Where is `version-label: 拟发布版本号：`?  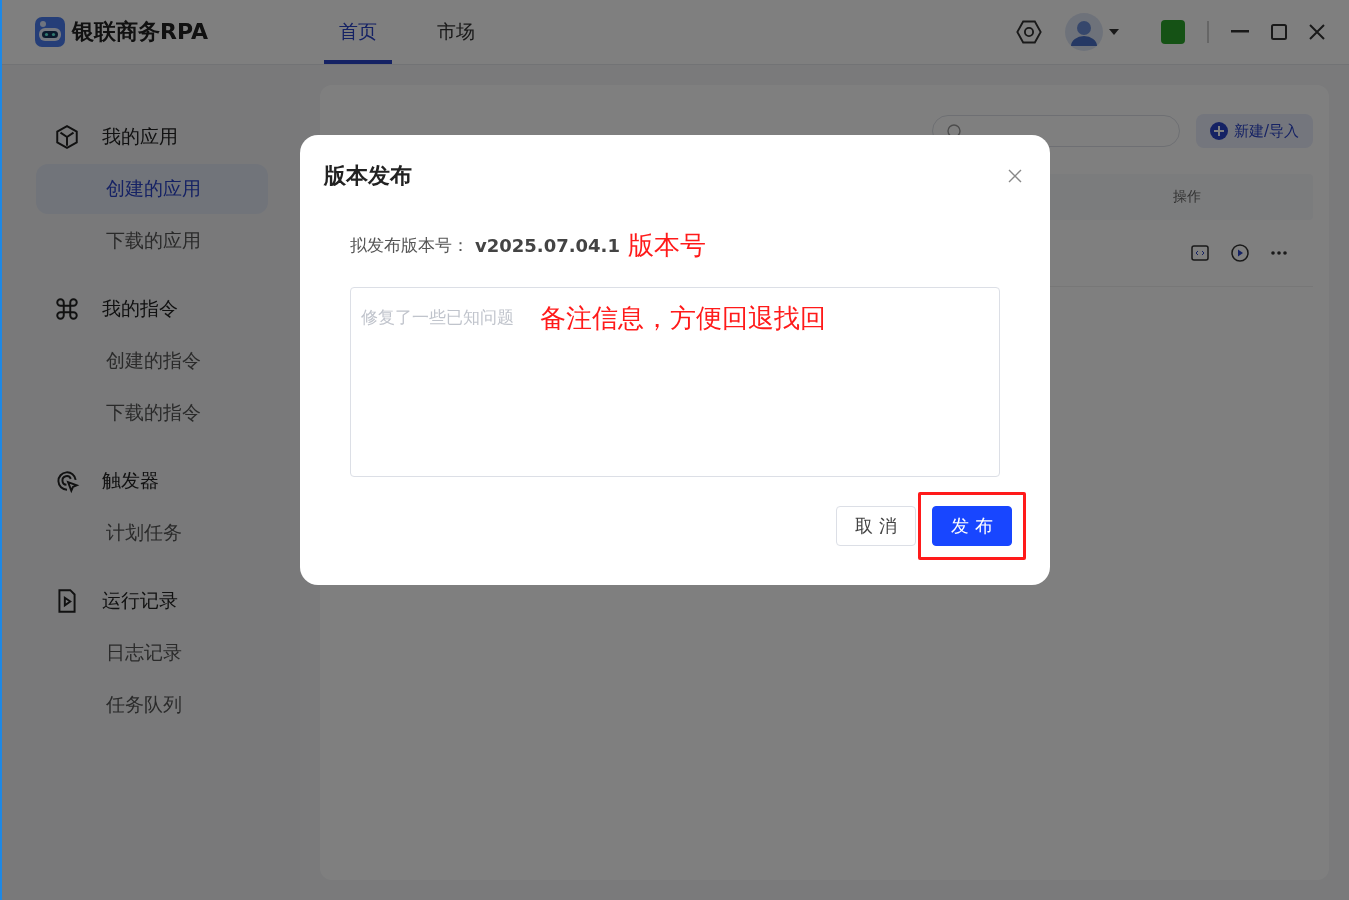 version-label: 拟发布版本号： is located at coordinates (409, 245).